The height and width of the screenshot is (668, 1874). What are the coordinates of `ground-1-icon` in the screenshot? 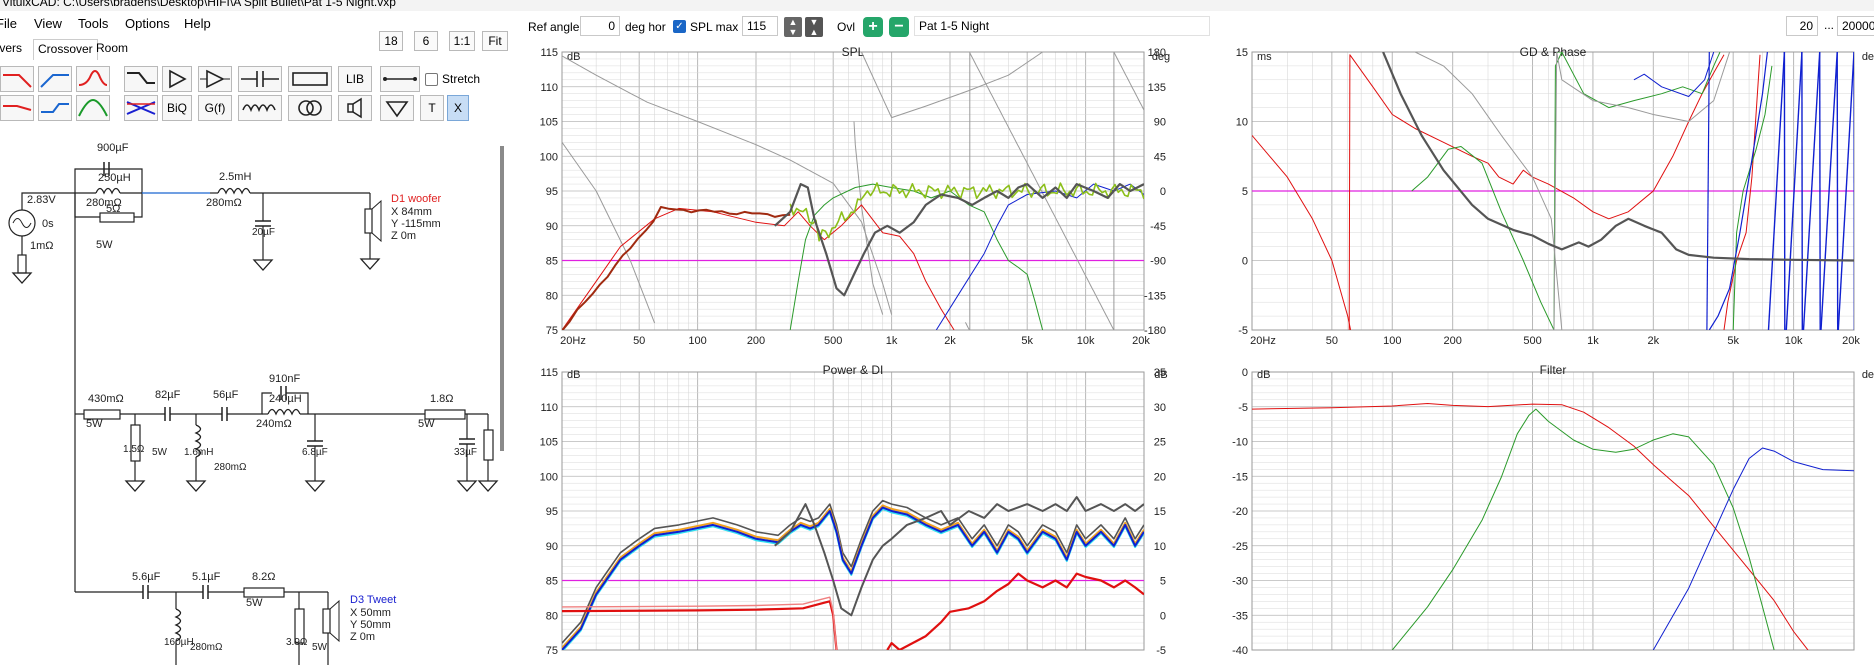 It's located at (263, 265).